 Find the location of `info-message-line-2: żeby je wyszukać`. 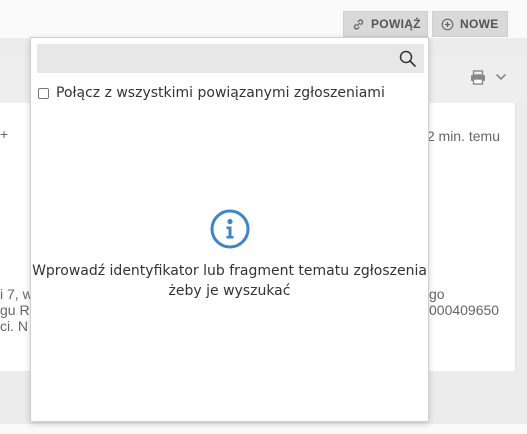

info-message-line-2: żeby je wyszukać is located at coordinates (229, 291).